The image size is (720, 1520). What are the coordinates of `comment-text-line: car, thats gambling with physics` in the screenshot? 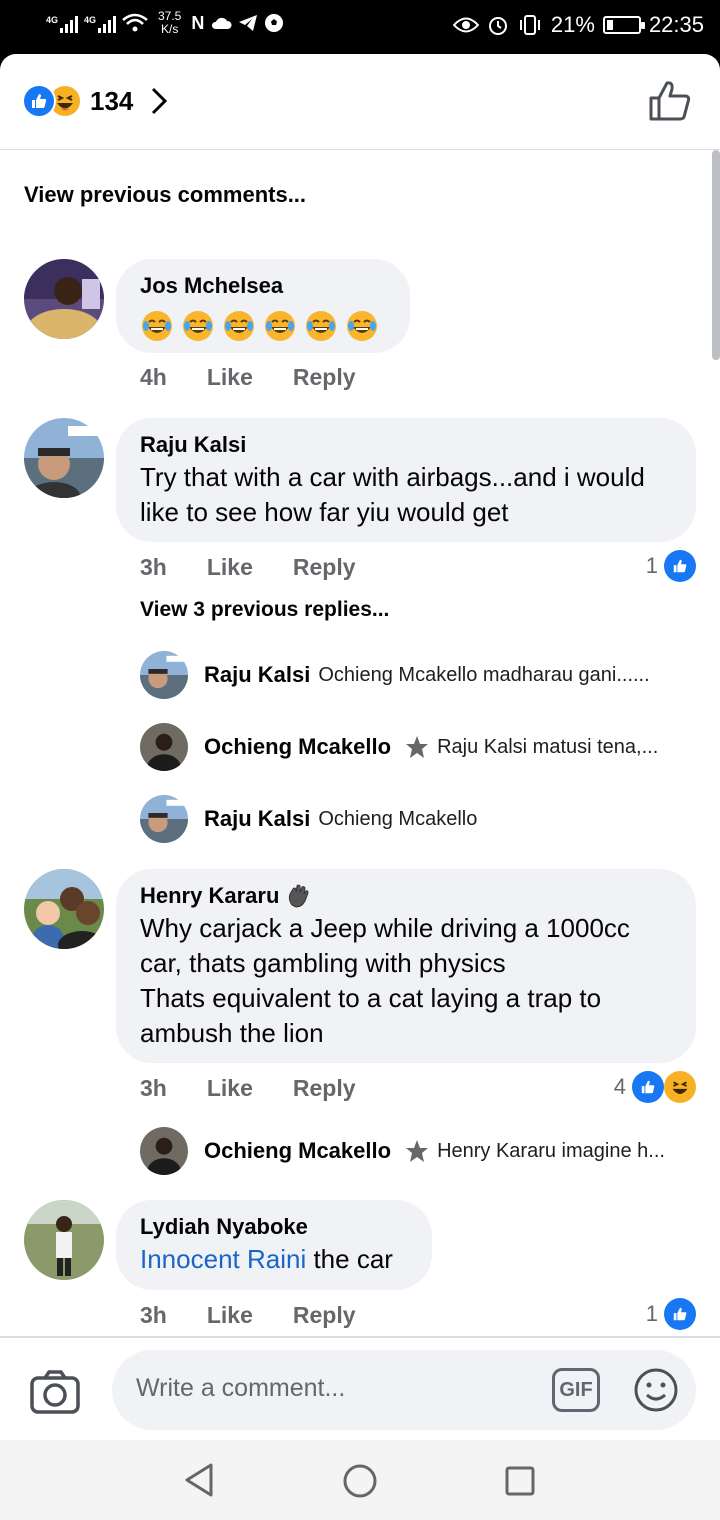 It's located at (323, 963).